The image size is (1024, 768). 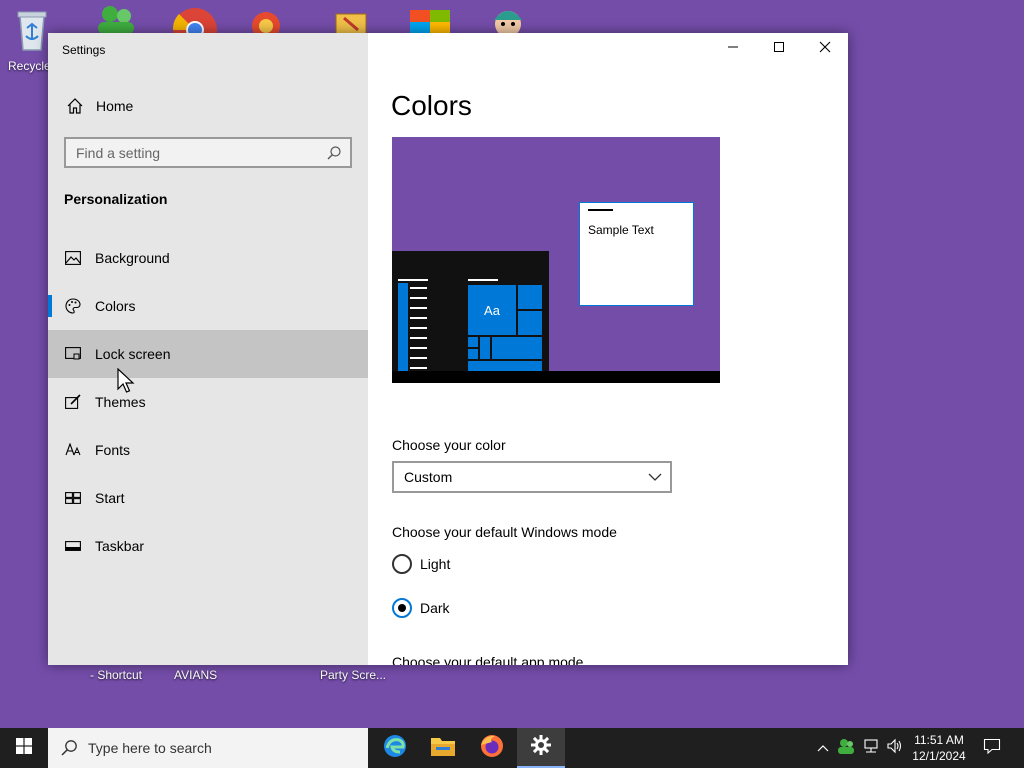 I want to click on radio-light-label: Light, so click(x=435, y=564).